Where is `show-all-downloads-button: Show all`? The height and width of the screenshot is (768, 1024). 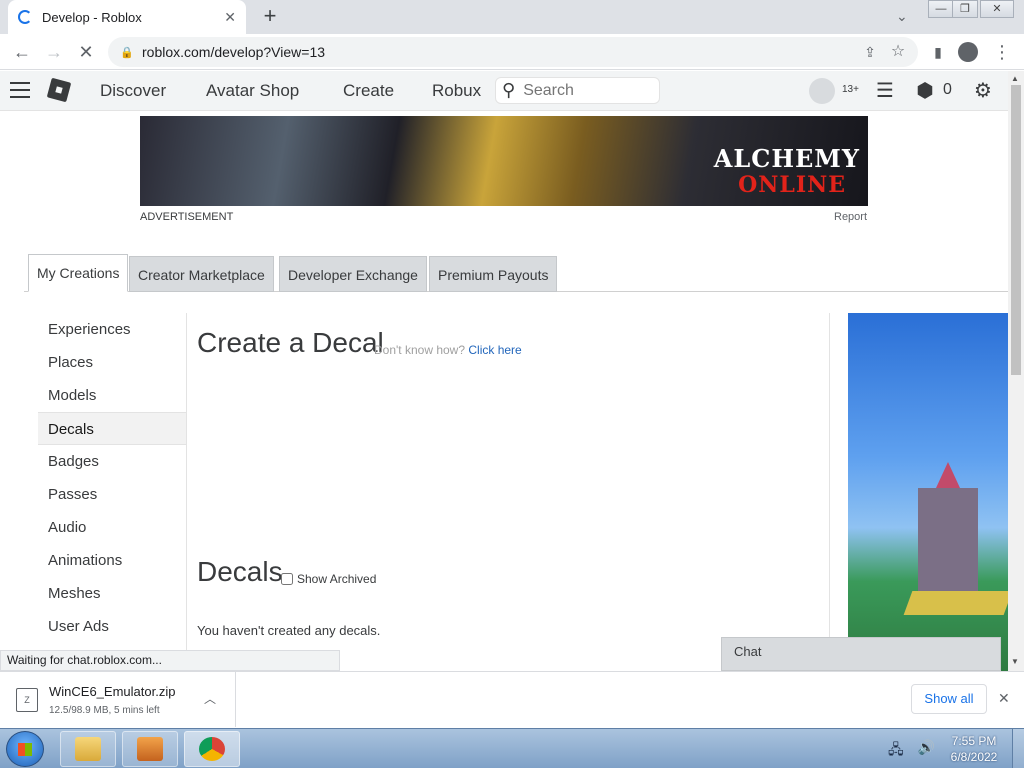
show-all-downloads-button: Show all is located at coordinates (949, 699).